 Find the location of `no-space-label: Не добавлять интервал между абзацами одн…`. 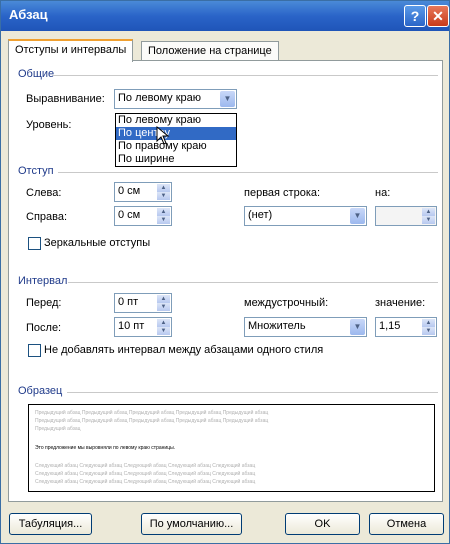

no-space-label: Не добавлять интервал между абзацами одн… is located at coordinates (184, 350).